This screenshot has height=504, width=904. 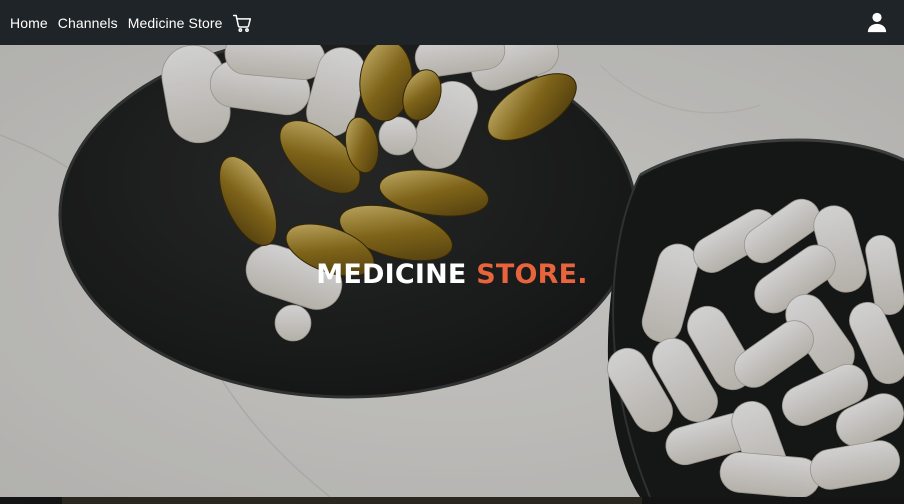 I want to click on shopping-cart-icon, so click(x=242, y=23).